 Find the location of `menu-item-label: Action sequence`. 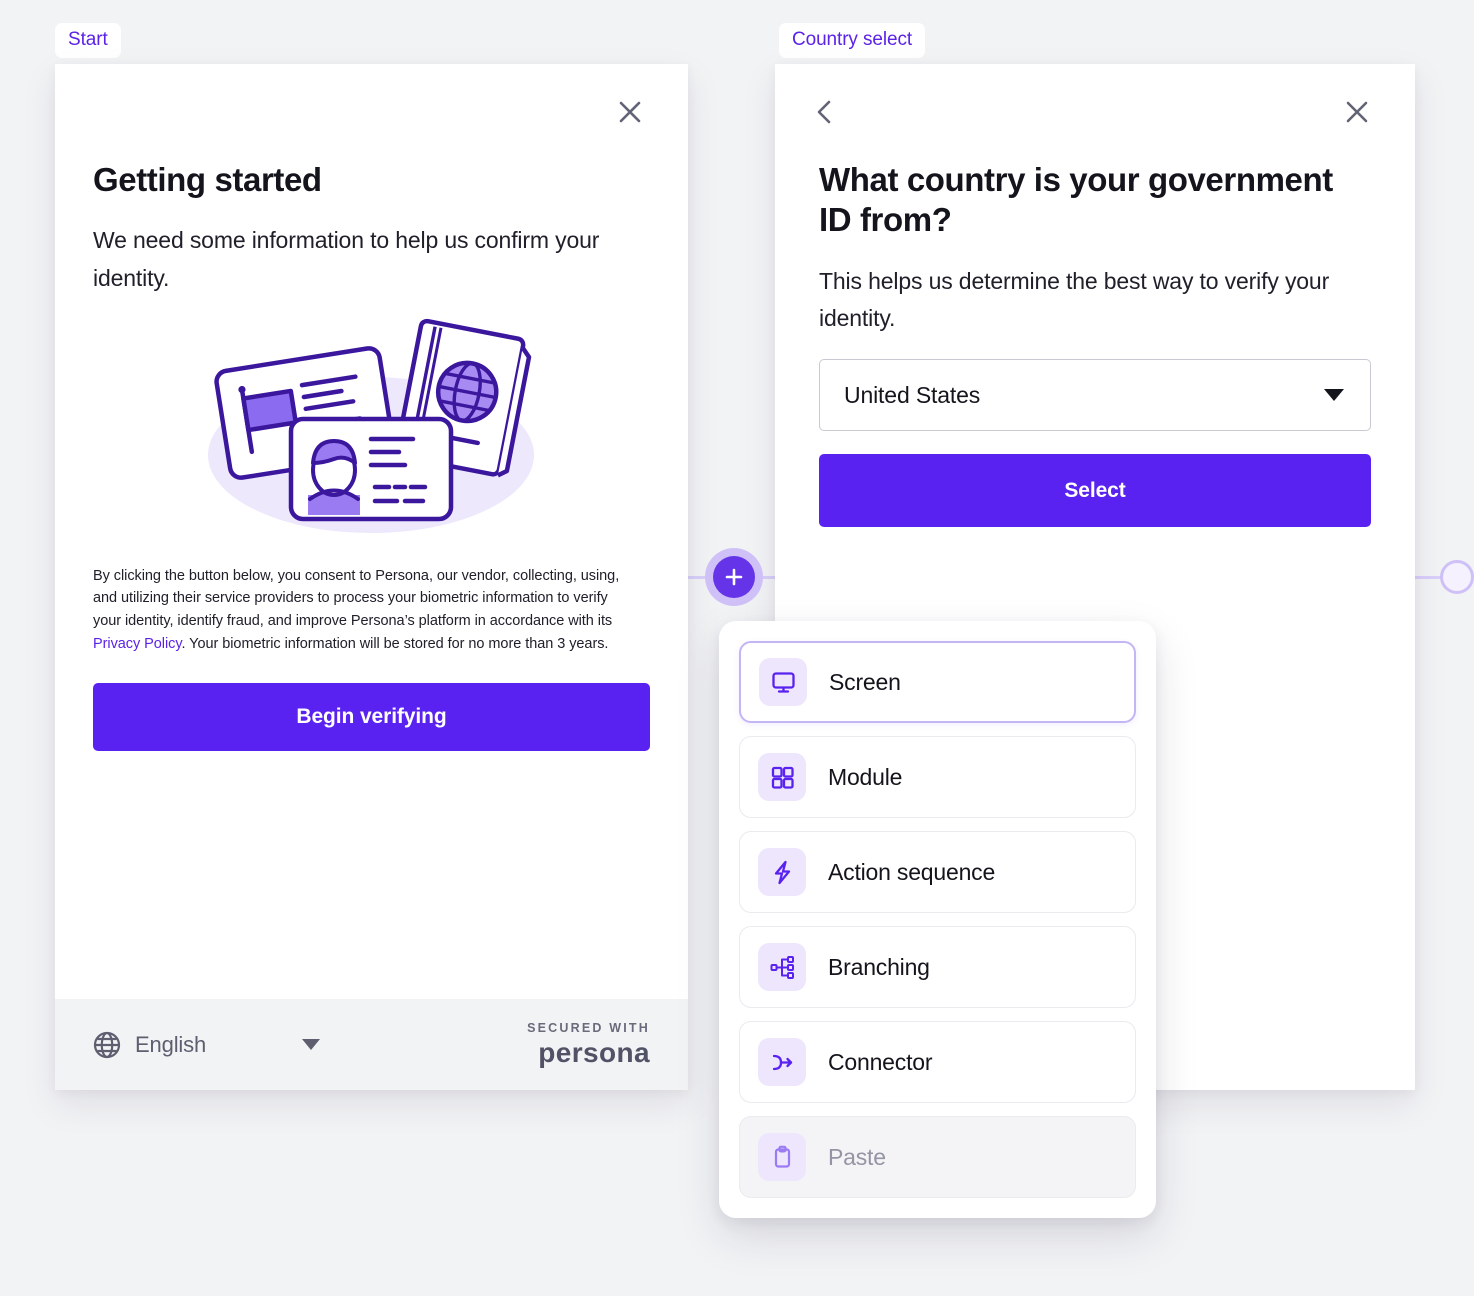

menu-item-label: Action sequence is located at coordinates (912, 871).